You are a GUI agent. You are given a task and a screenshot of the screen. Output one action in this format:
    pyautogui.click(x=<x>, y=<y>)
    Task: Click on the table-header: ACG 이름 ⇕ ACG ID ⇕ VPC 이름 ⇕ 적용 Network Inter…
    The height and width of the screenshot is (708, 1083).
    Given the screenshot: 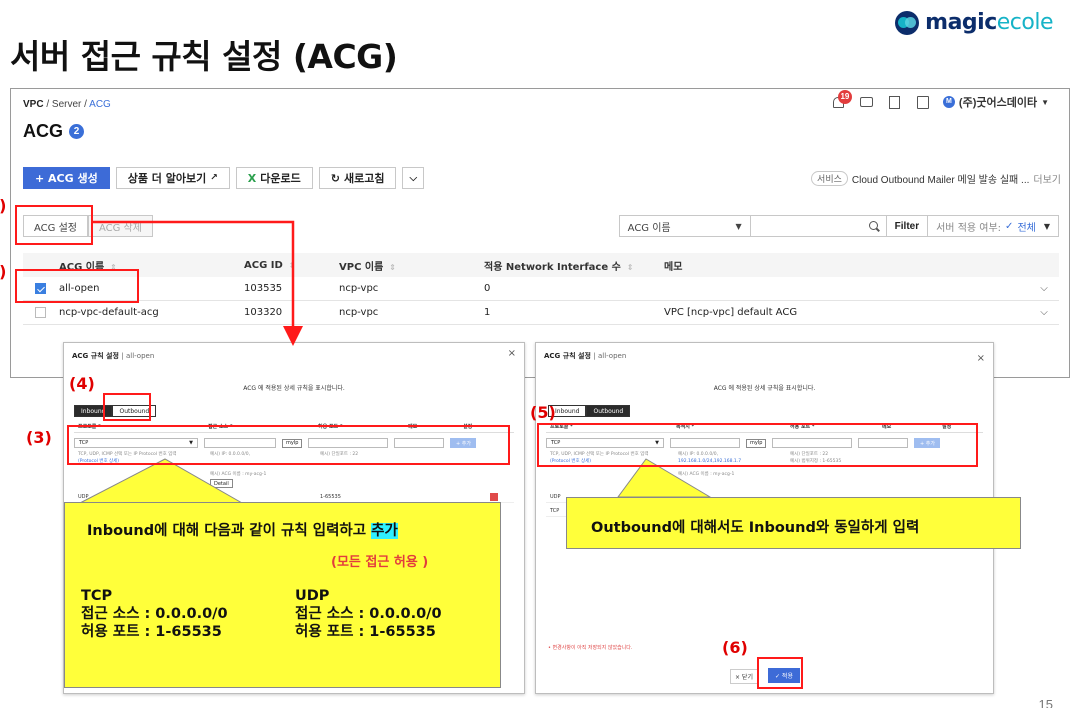 What is the action you would take?
    pyautogui.click(x=541, y=265)
    